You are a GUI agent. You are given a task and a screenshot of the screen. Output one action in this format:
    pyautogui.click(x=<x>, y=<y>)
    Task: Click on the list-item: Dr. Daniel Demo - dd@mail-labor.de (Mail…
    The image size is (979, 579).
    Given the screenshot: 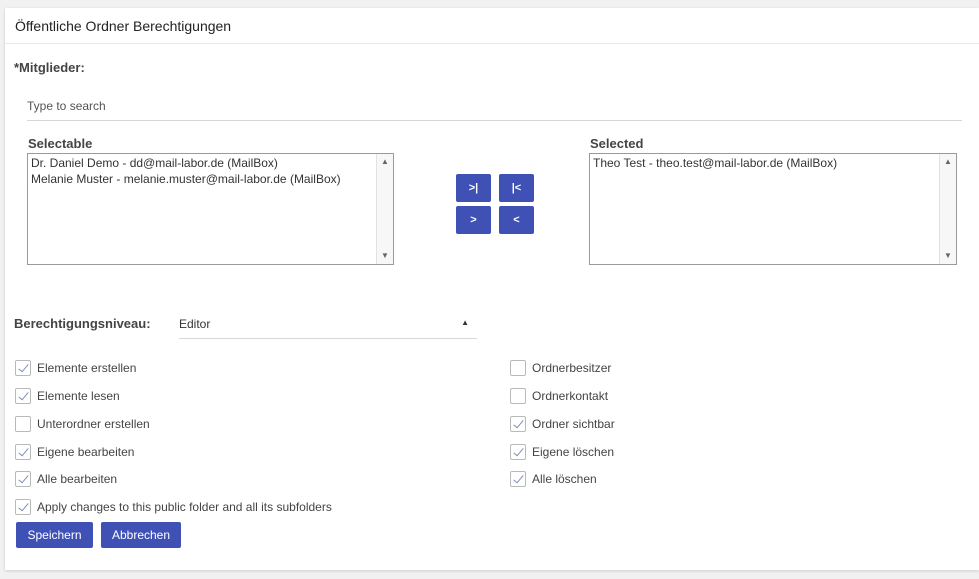 What is the action you would take?
    pyautogui.click(x=203, y=163)
    